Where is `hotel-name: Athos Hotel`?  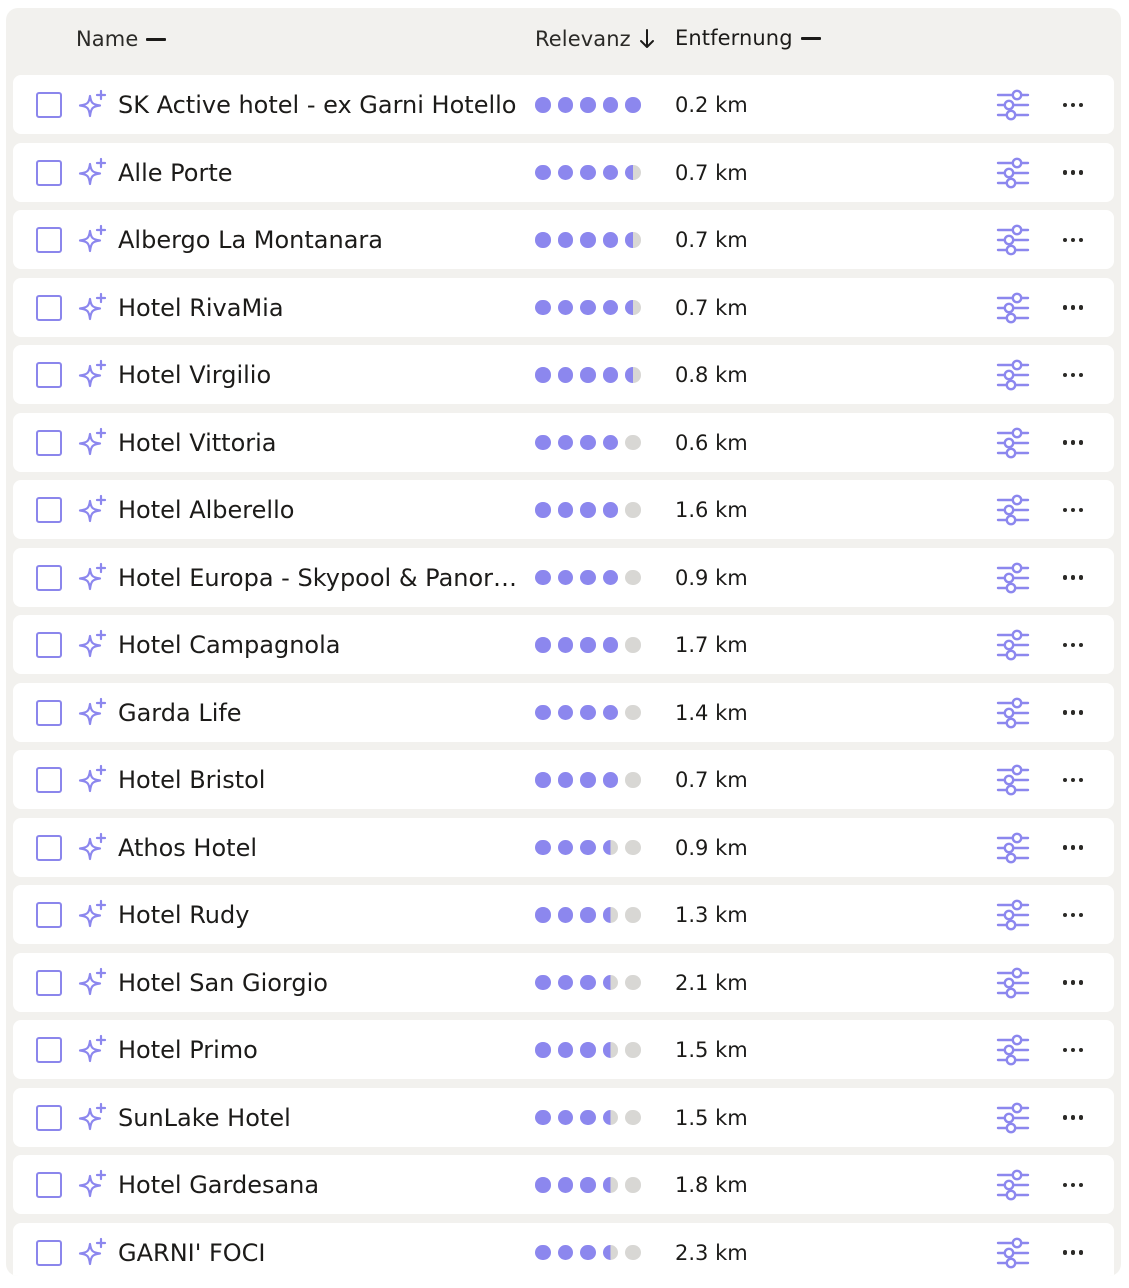 hotel-name: Athos Hotel is located at coordinates (322, 848).